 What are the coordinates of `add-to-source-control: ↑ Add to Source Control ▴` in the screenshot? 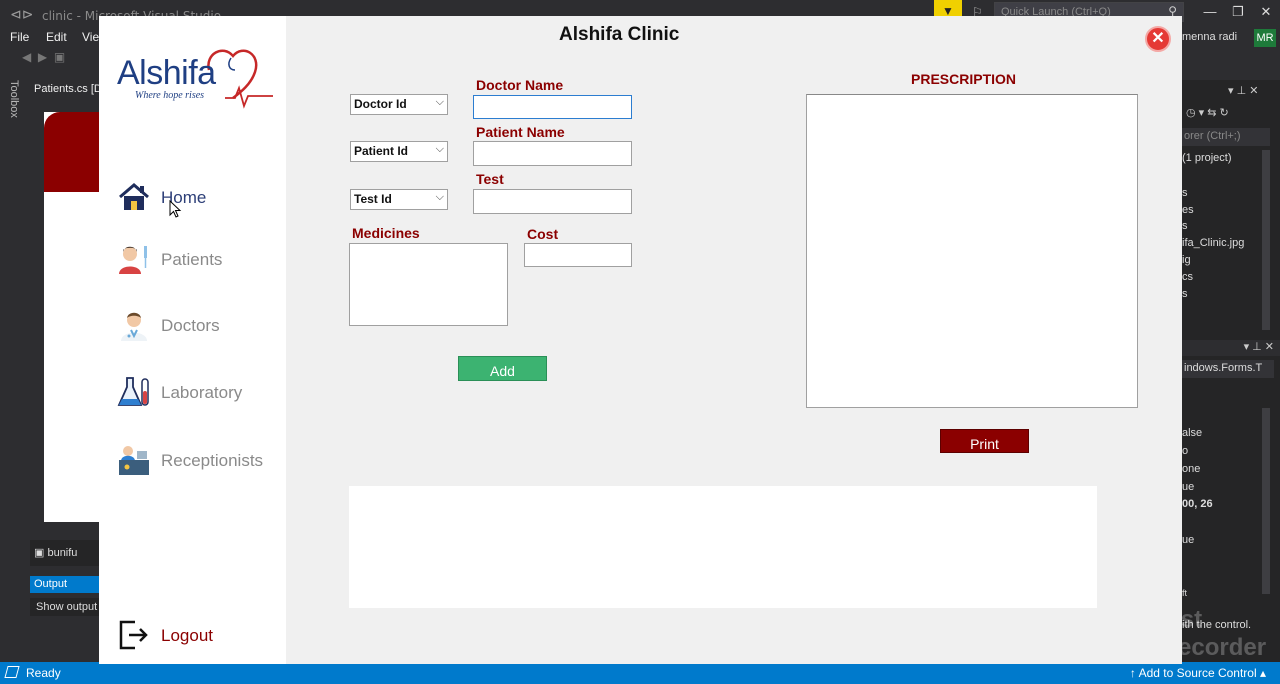 It's located at (1198, 673).